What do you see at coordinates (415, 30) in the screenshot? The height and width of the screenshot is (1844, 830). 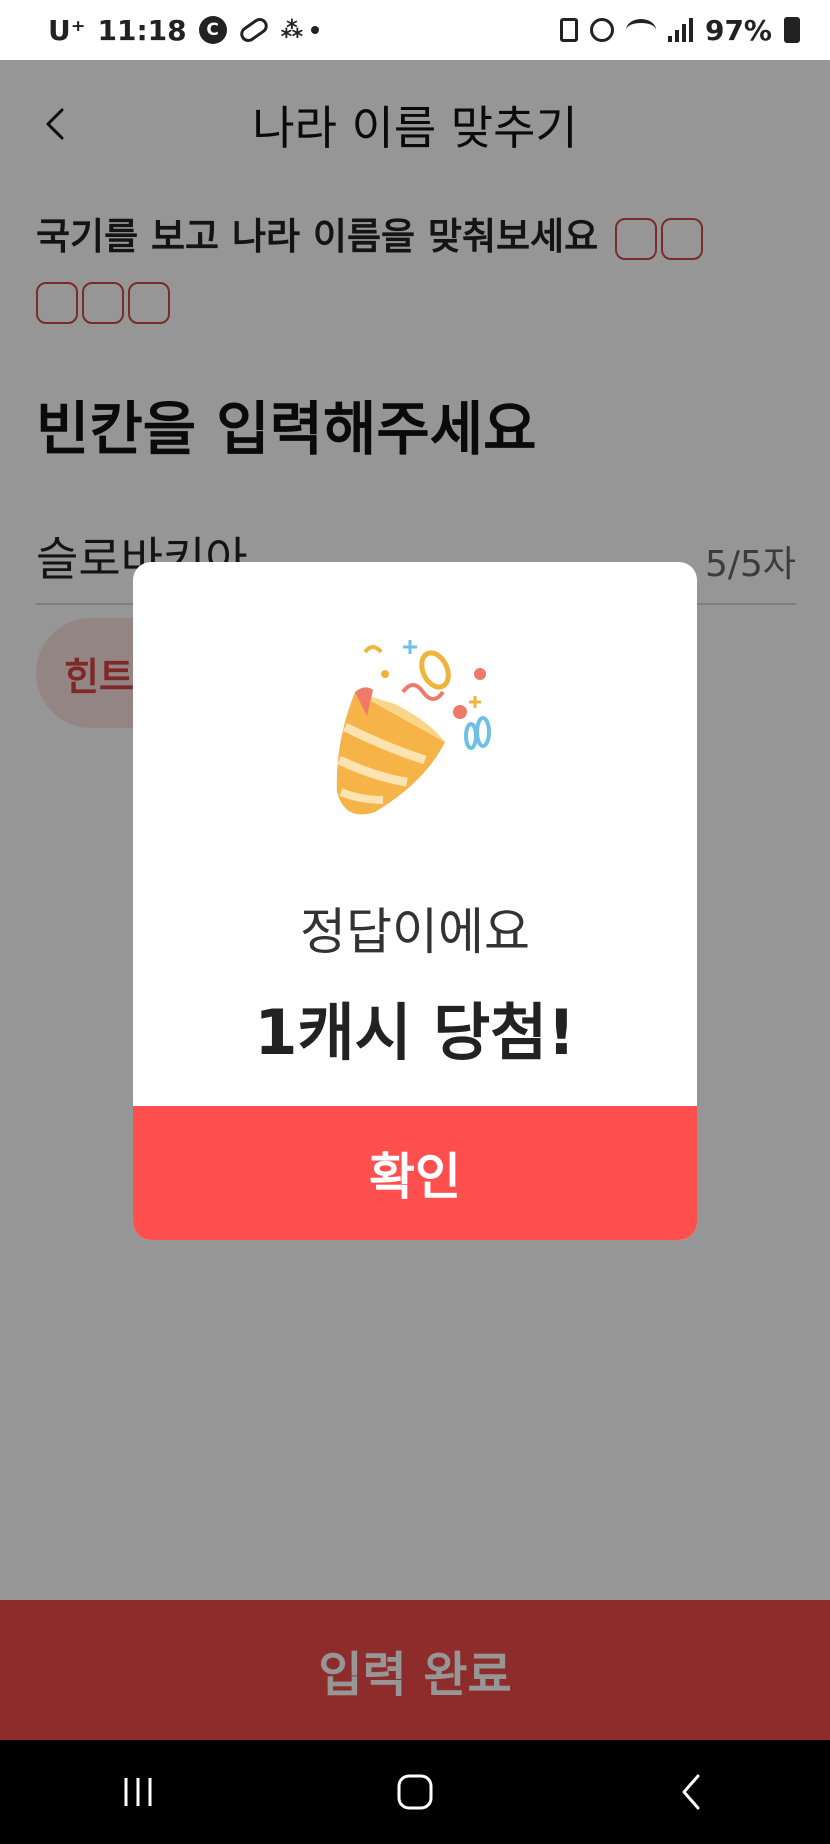 I see `status-bar: U⁺ 11:18 C ⁂ 97%` at bounding box center [415, 30].